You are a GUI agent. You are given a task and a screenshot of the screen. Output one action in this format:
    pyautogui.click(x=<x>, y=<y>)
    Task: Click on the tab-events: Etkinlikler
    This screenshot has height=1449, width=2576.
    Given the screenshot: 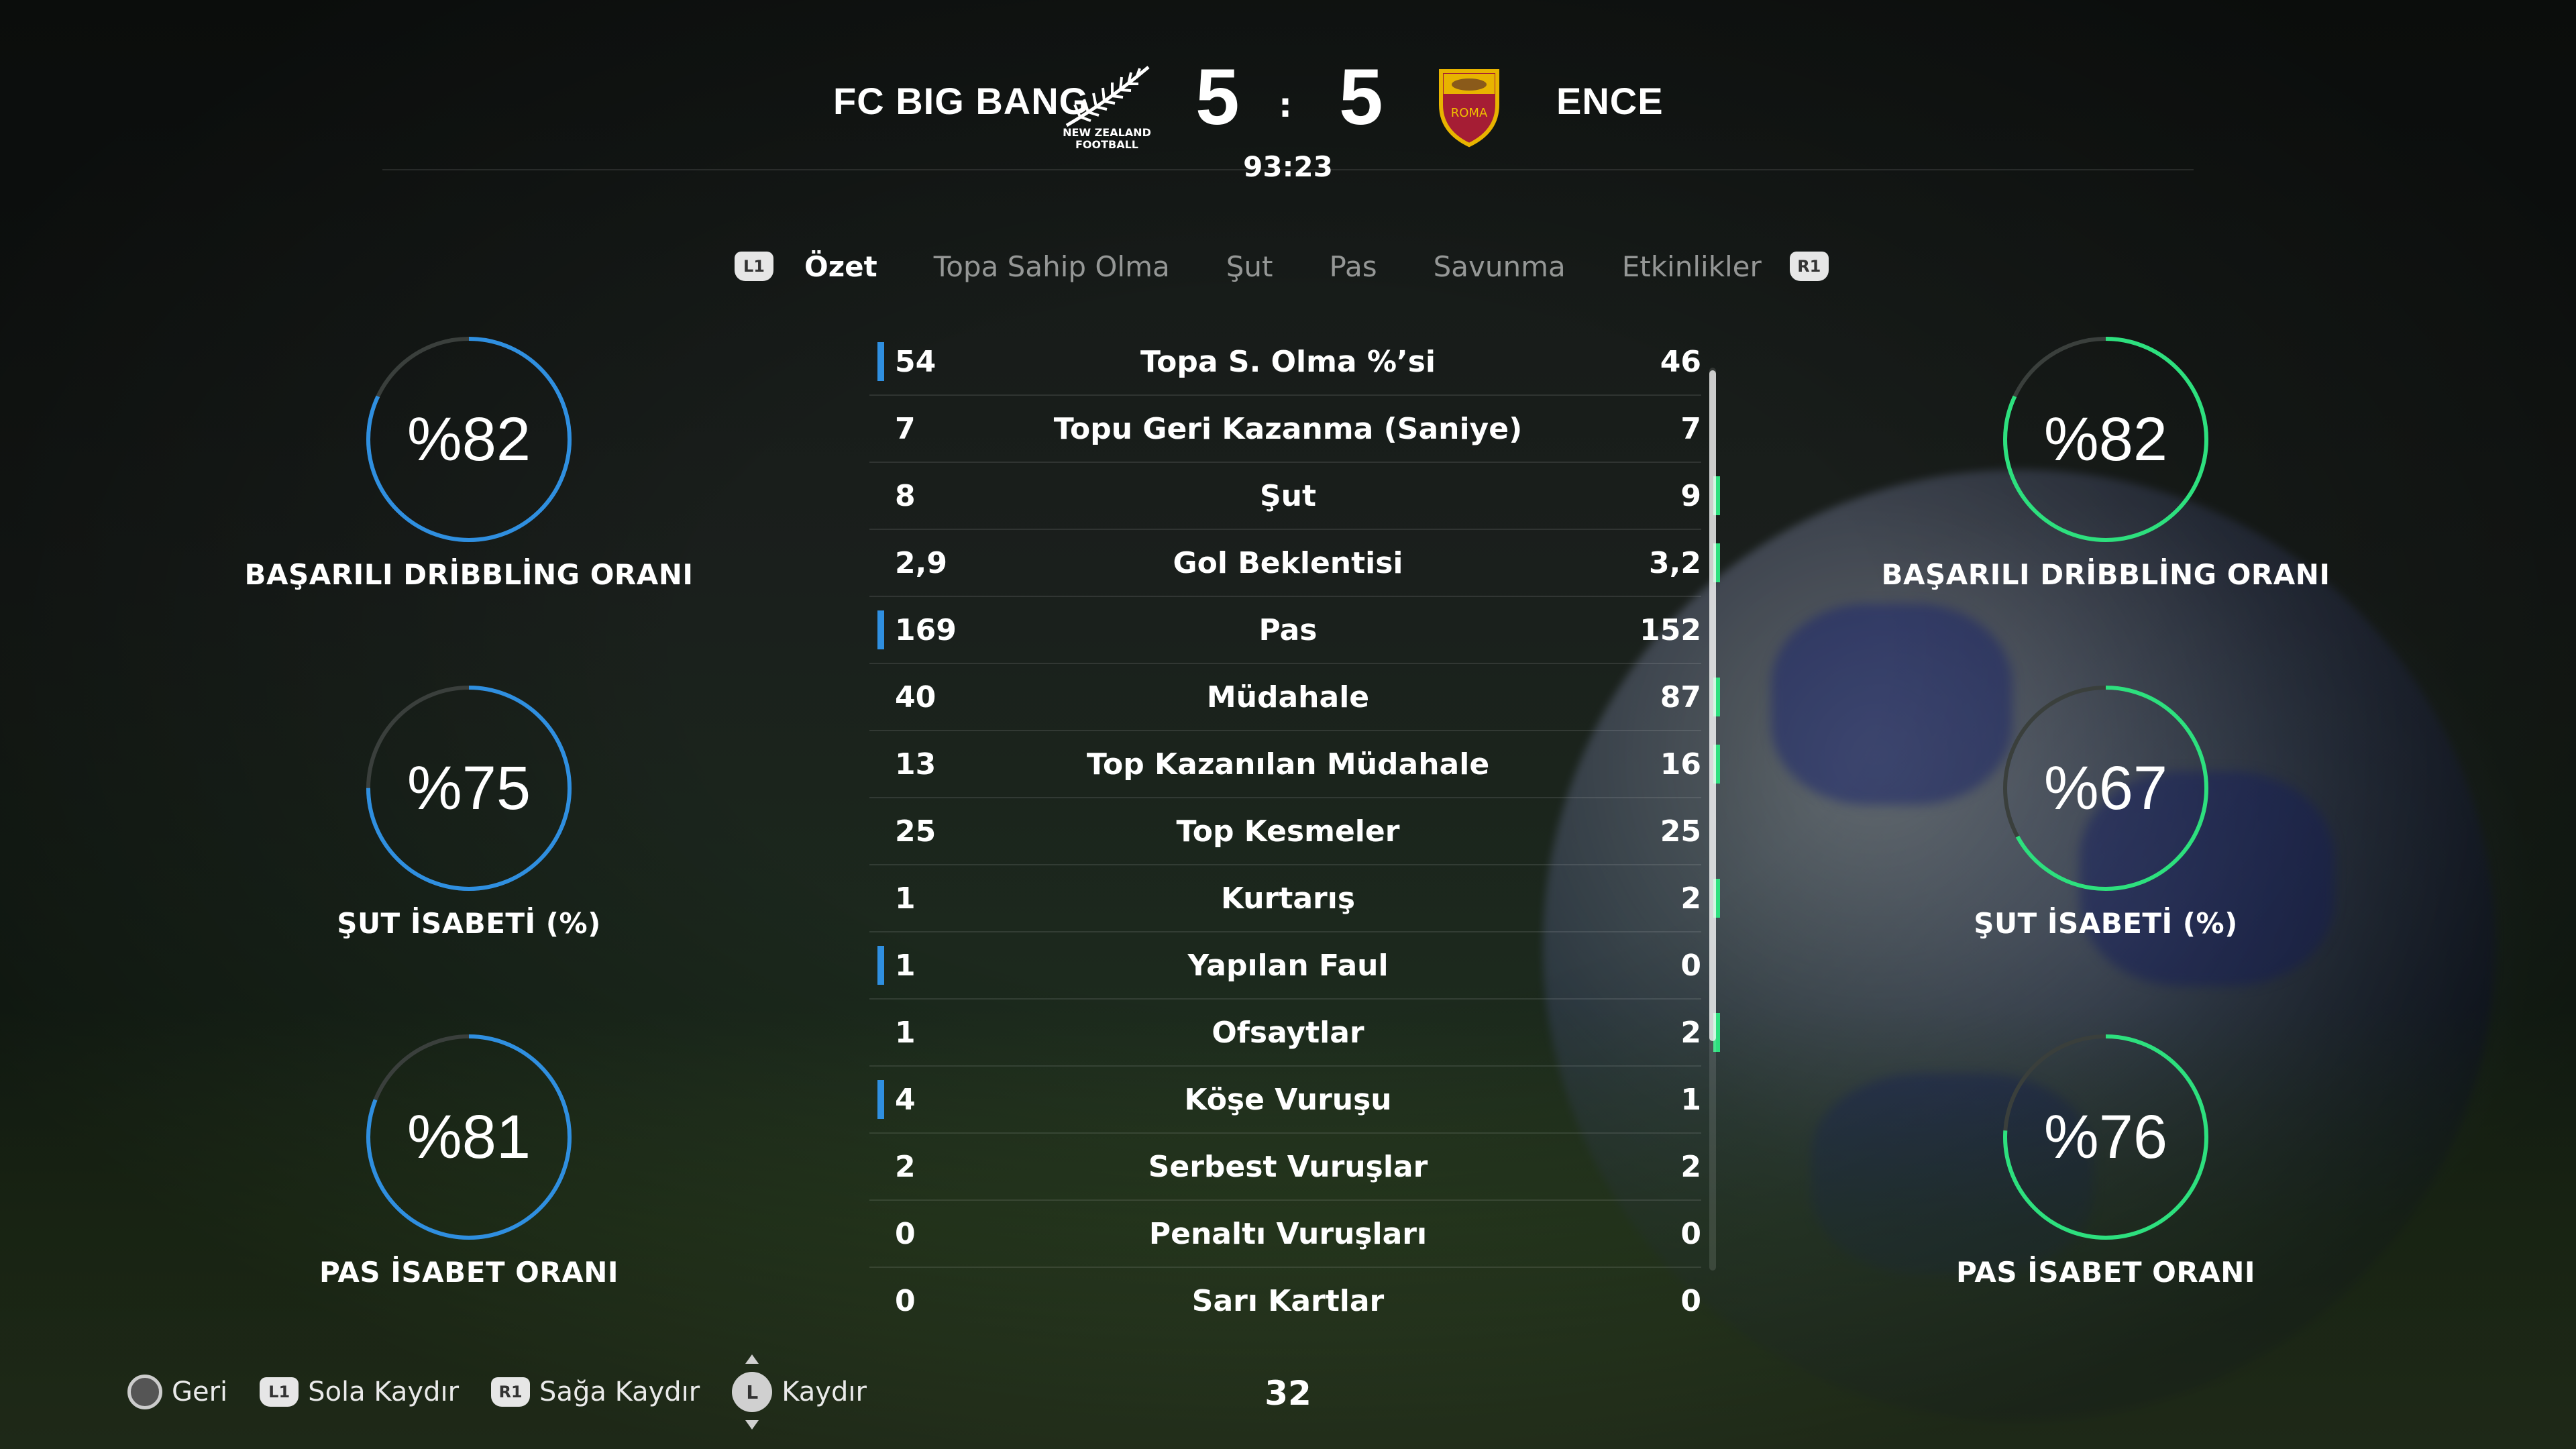 What is the action you would take?
    pyautogui.click(x=1692, y=266)
    